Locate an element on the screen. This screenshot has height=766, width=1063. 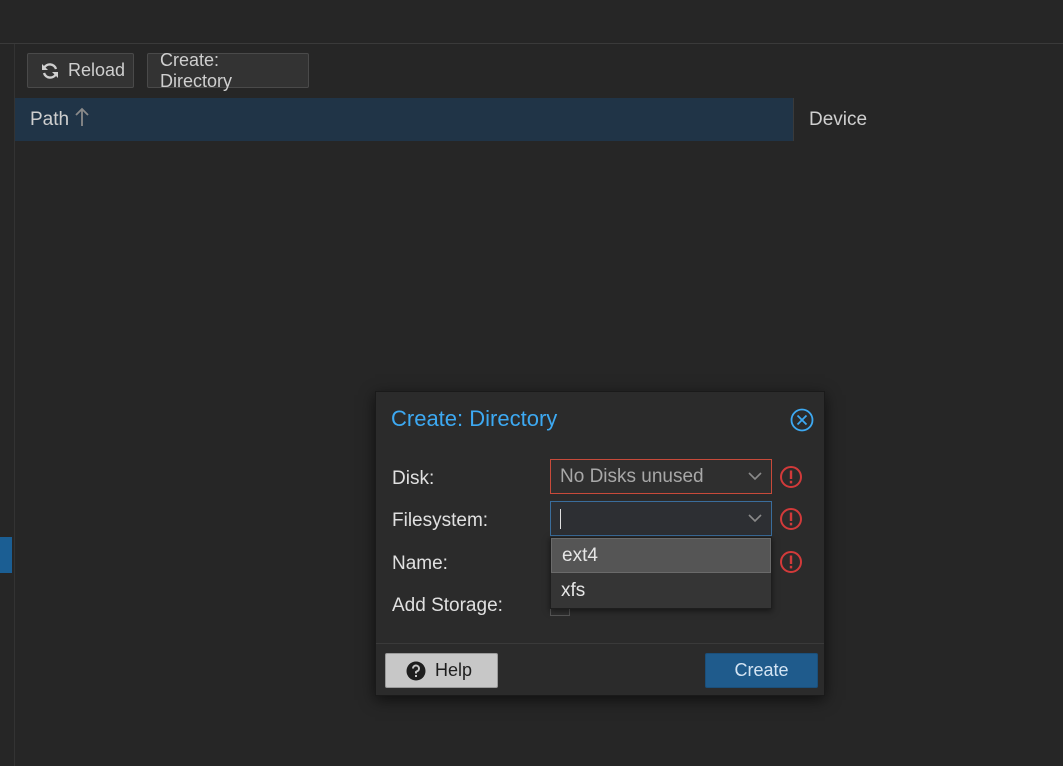
help-button: Help is located at coordinates (441, 670).